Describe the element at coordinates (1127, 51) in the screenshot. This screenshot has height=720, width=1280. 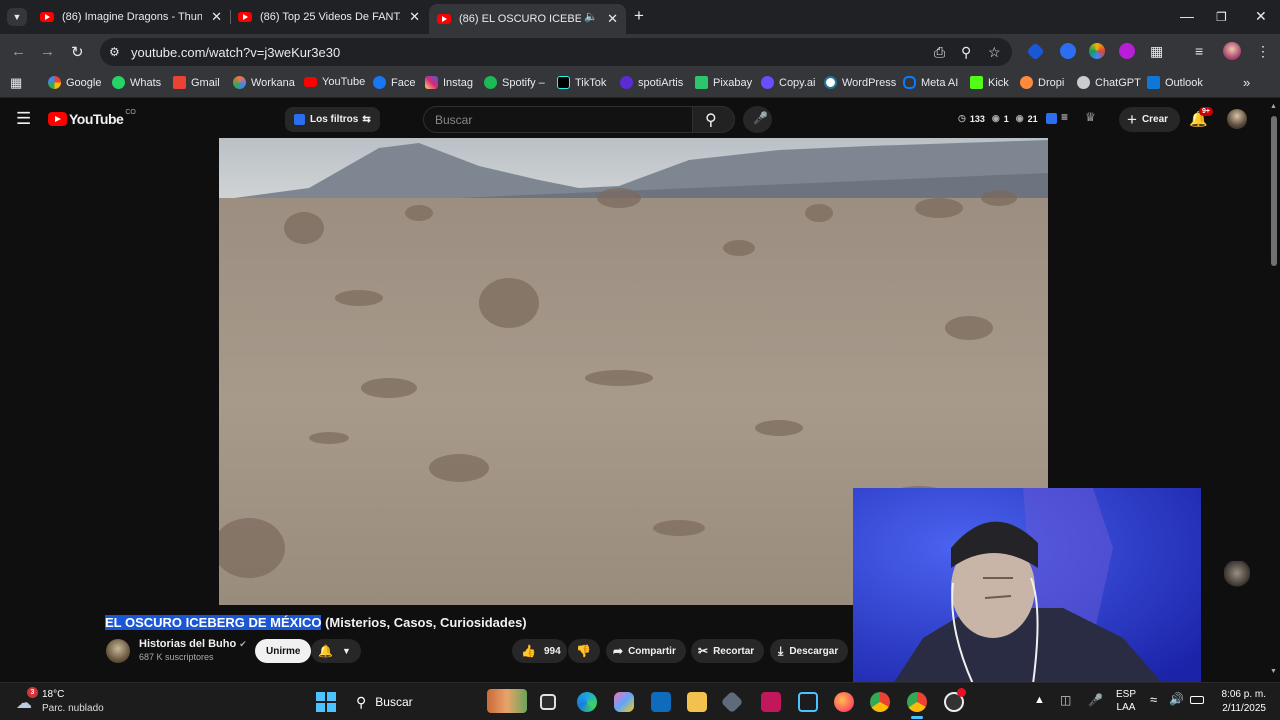
I see `extension-download-icon` at that location.